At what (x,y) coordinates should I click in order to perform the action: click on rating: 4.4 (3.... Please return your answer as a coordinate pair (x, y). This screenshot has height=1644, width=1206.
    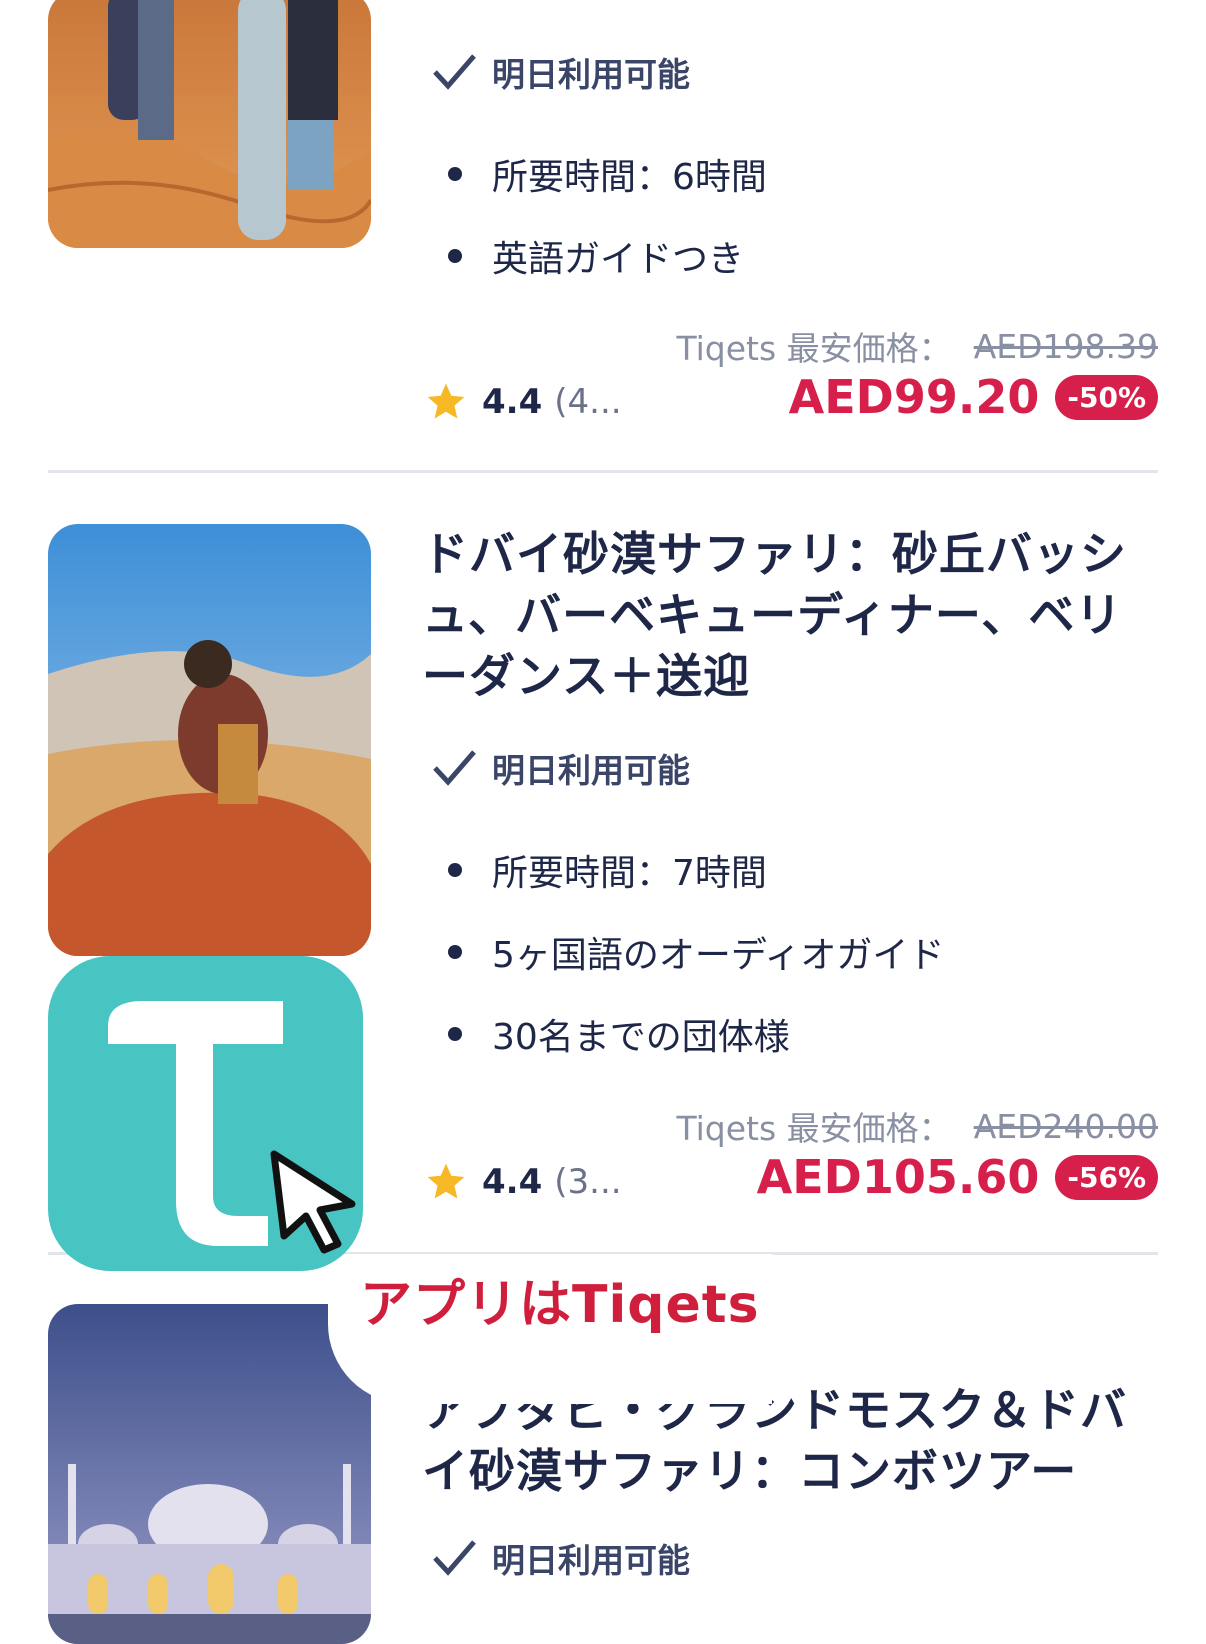
    Looking at the image, I should click on (523, 1182).